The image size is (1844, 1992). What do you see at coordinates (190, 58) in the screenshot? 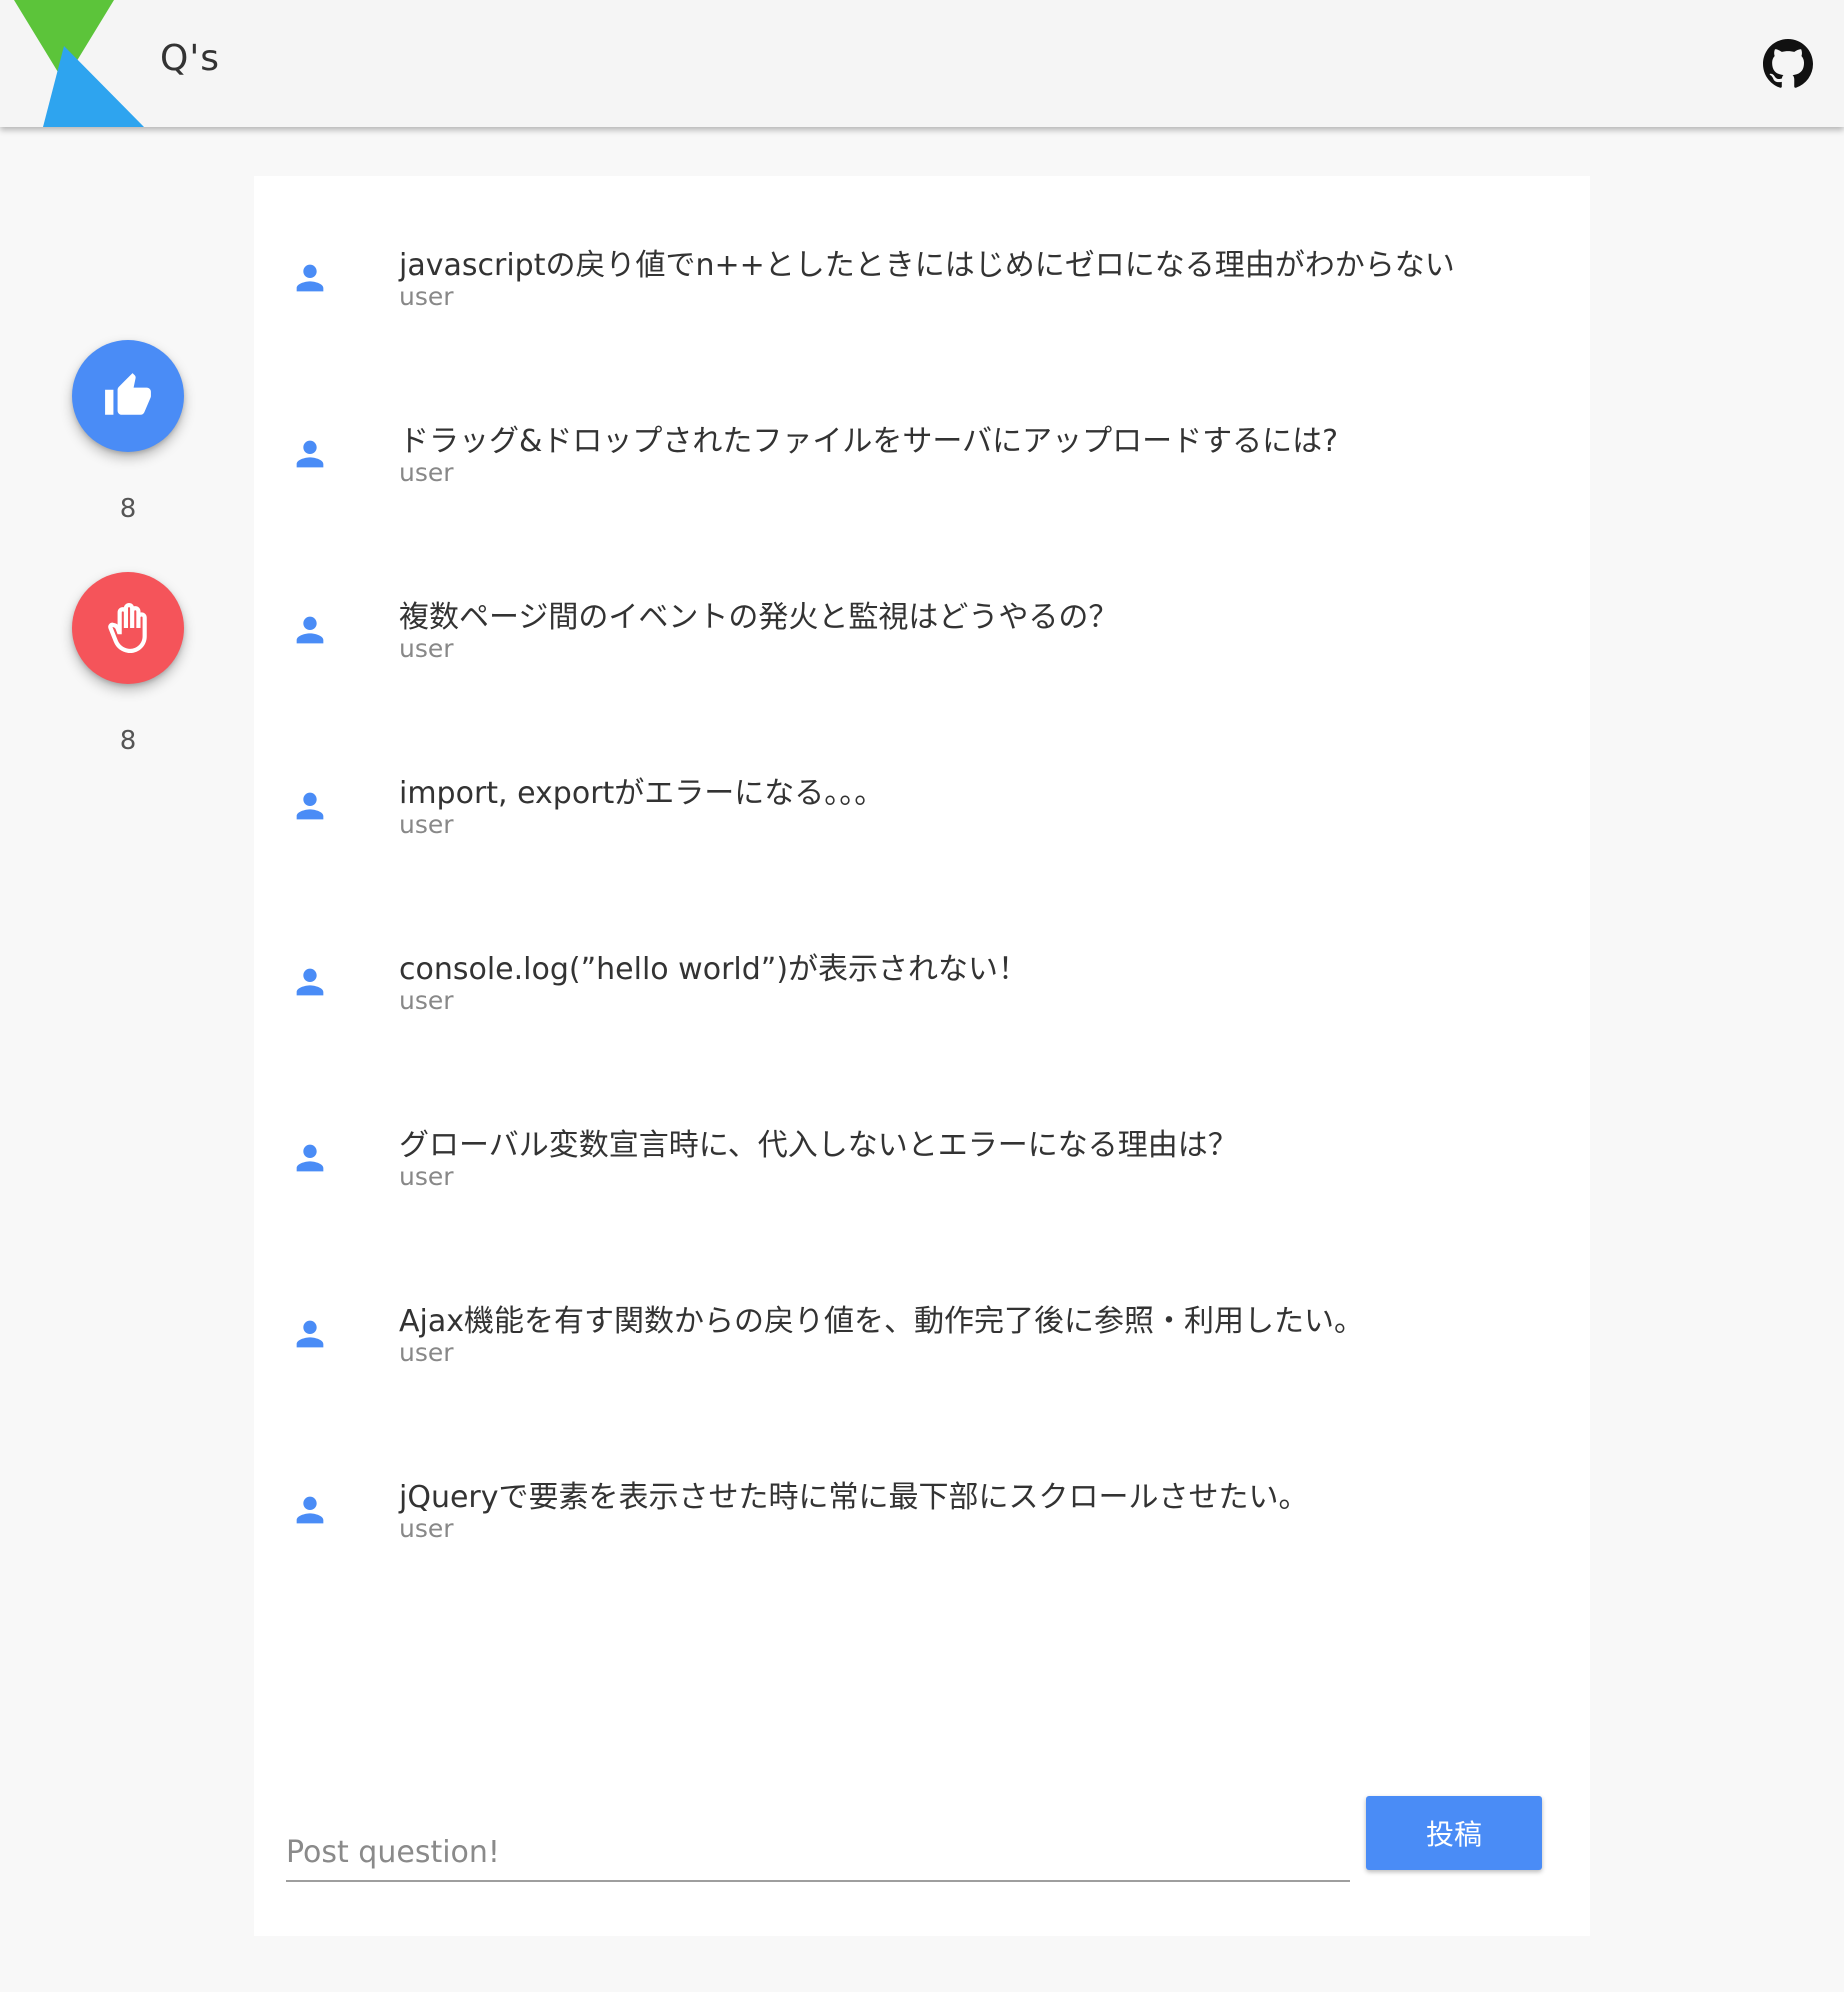
I see `app-title: Q's` at bounding box center [190, 58].